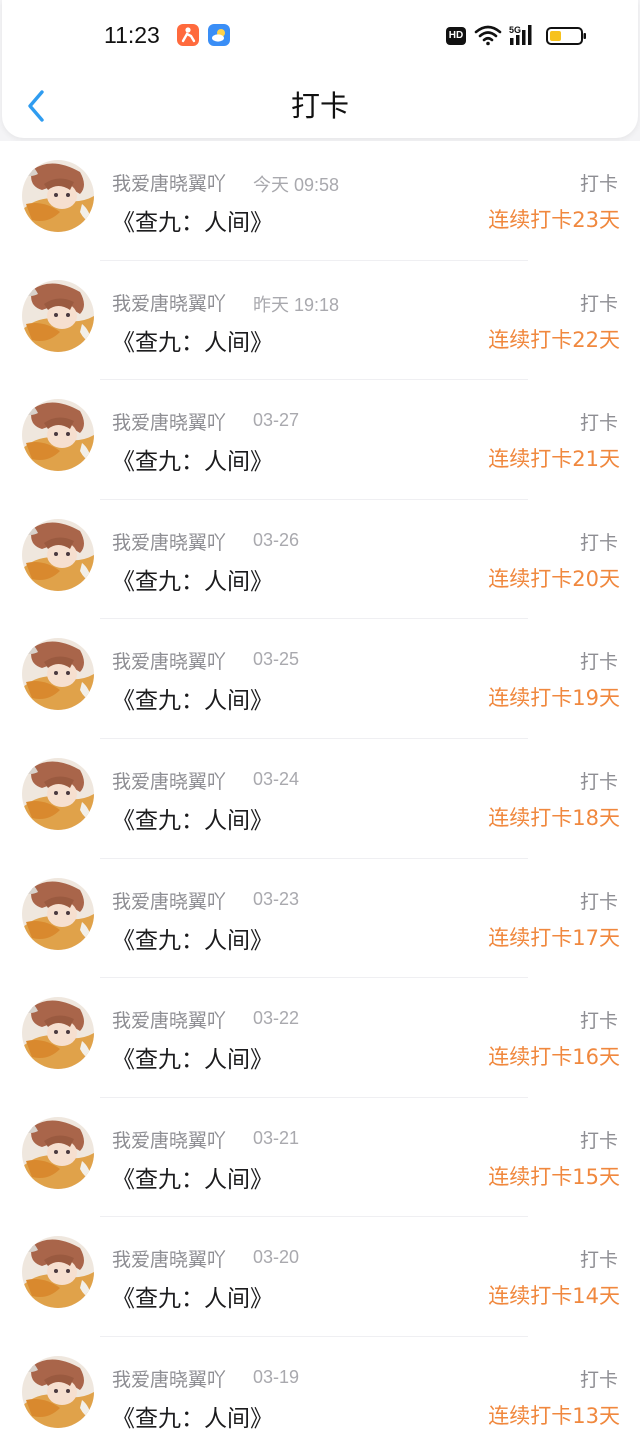 This screenshot has width=640, height=1429. What do you see at coordinates (567, 38) in the screenshot?
I see `battery-icon` at bounding box center [567, 38].